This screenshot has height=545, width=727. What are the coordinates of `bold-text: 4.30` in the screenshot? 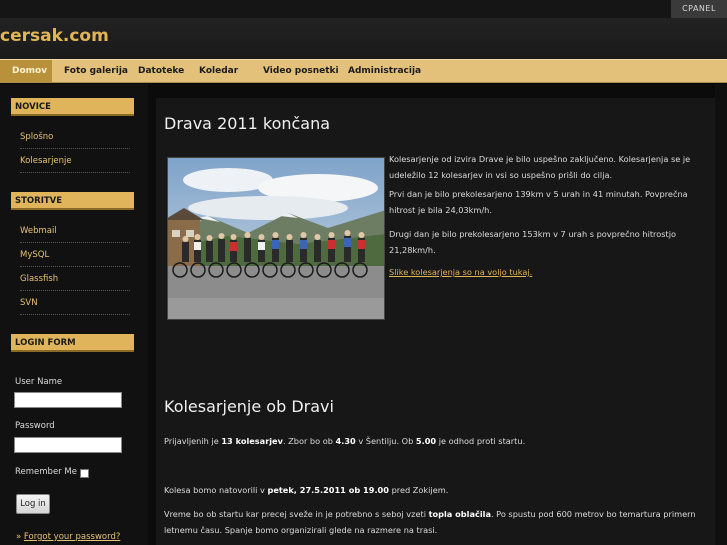 It's located at (345, 441).